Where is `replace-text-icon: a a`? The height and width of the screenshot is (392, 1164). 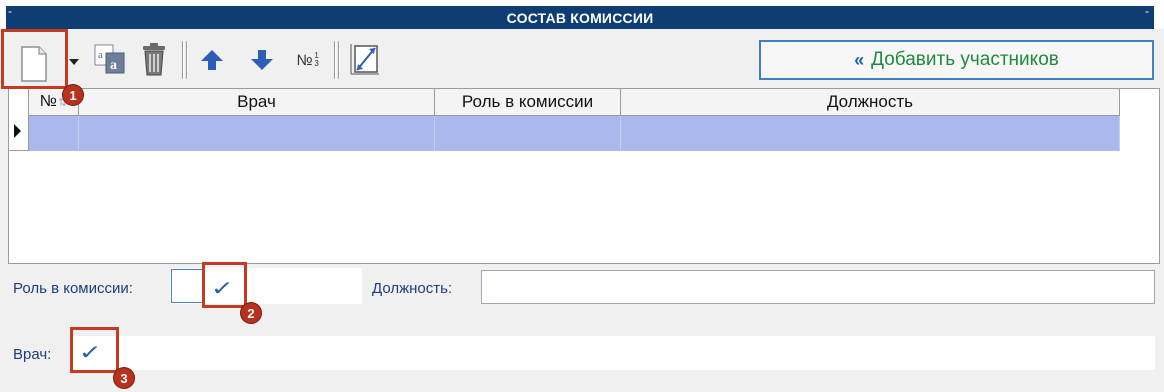 replace-text-icon: a a is located at coordinates (109, 59).